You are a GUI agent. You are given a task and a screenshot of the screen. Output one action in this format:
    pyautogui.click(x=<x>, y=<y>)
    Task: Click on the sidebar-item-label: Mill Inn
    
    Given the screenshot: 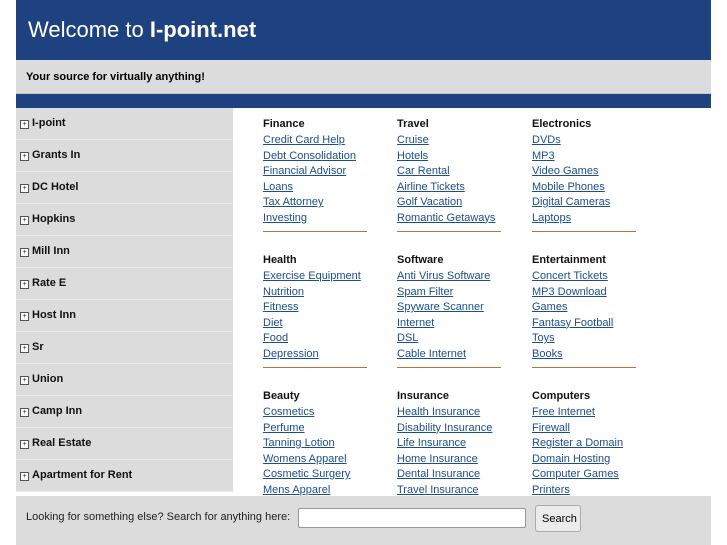 What is the action you would take?
    pyautogui.click(x=51, y=251)
    